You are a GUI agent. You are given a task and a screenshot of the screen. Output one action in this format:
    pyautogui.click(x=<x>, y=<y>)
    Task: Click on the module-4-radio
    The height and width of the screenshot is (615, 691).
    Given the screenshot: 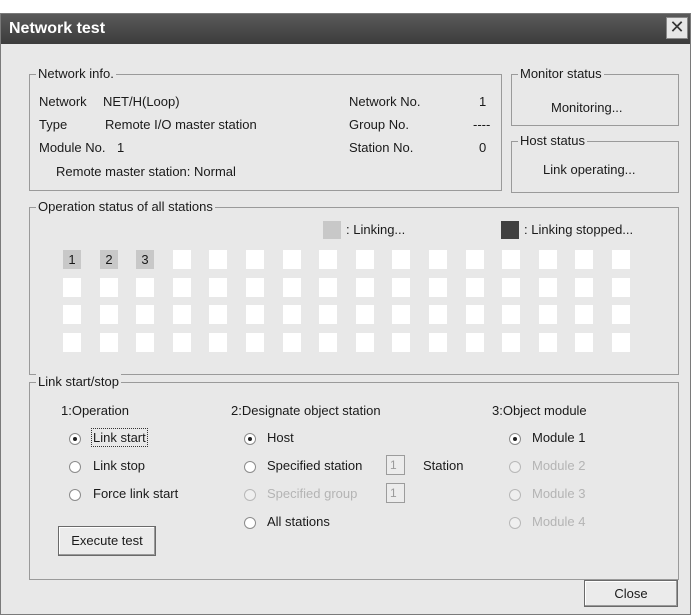 What is the action you would take?
    pyautogui.click(x=515, y=523)
    